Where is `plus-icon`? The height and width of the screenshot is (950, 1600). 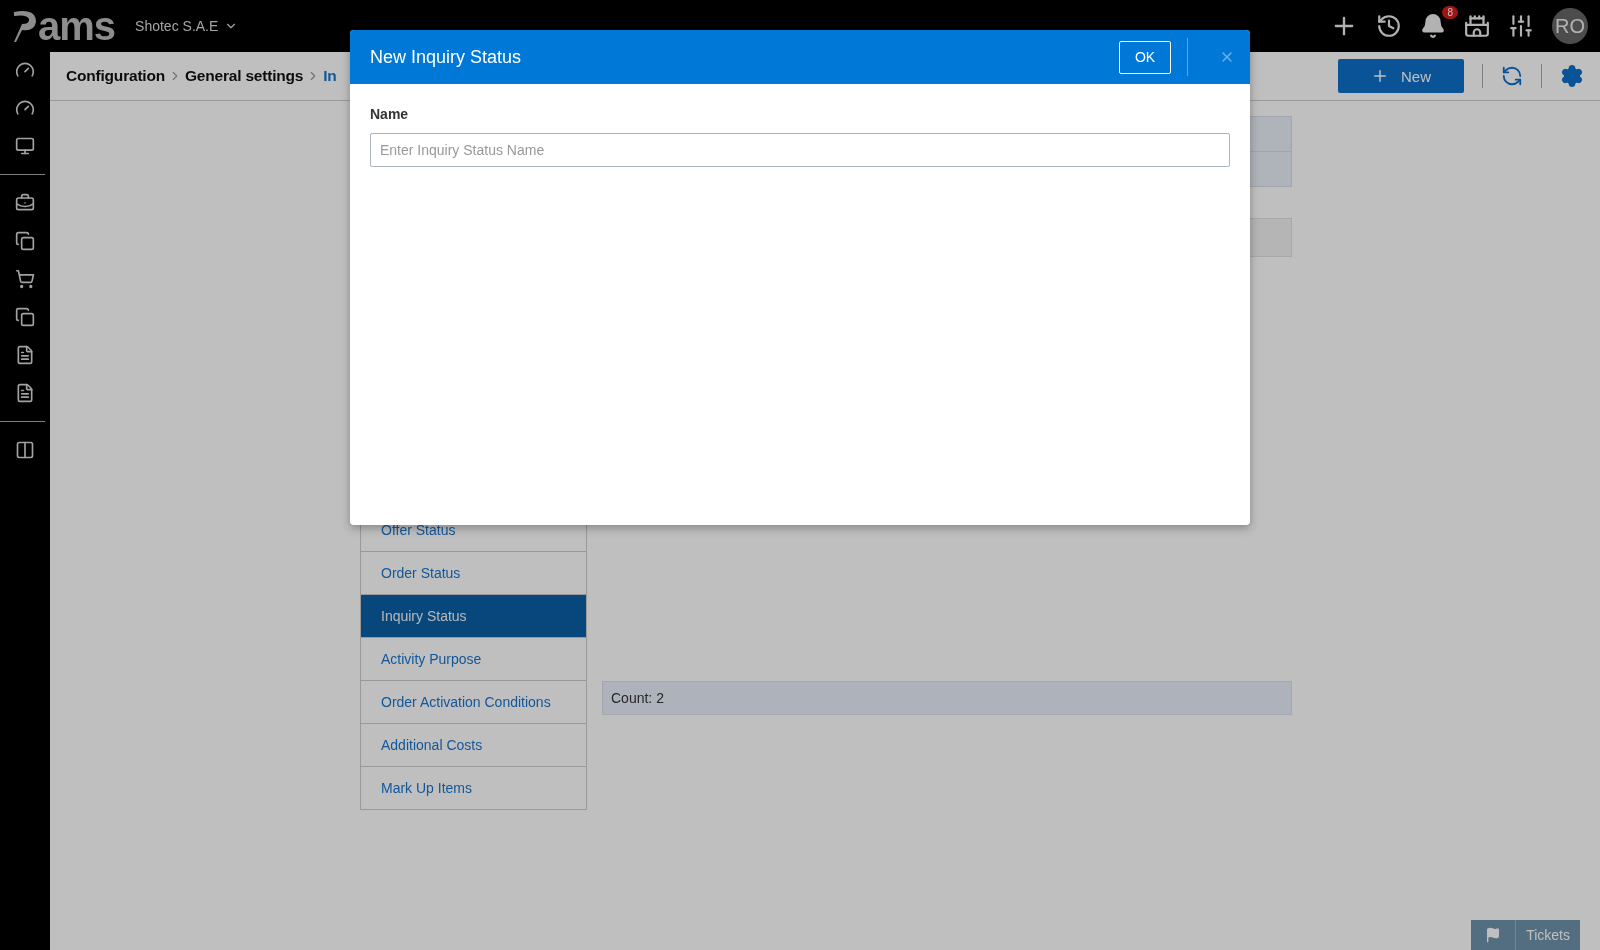
plus-icon is located at coordinates (1380, 76).